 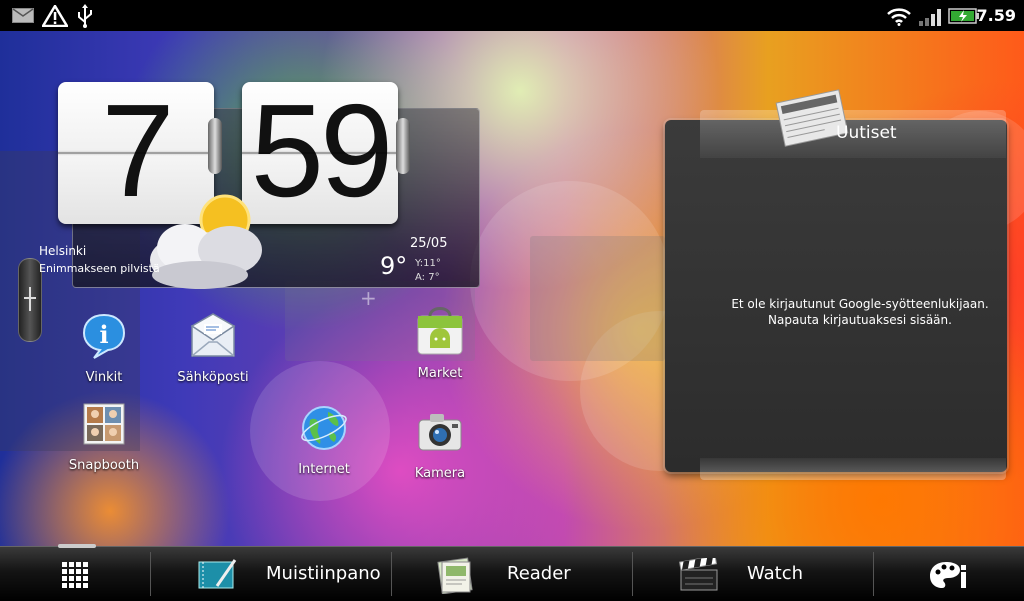 What do you see at coordinates (394, 266) in the screenshot?
I see `weather-temperature: 9°` at bounding box center [394, 266].